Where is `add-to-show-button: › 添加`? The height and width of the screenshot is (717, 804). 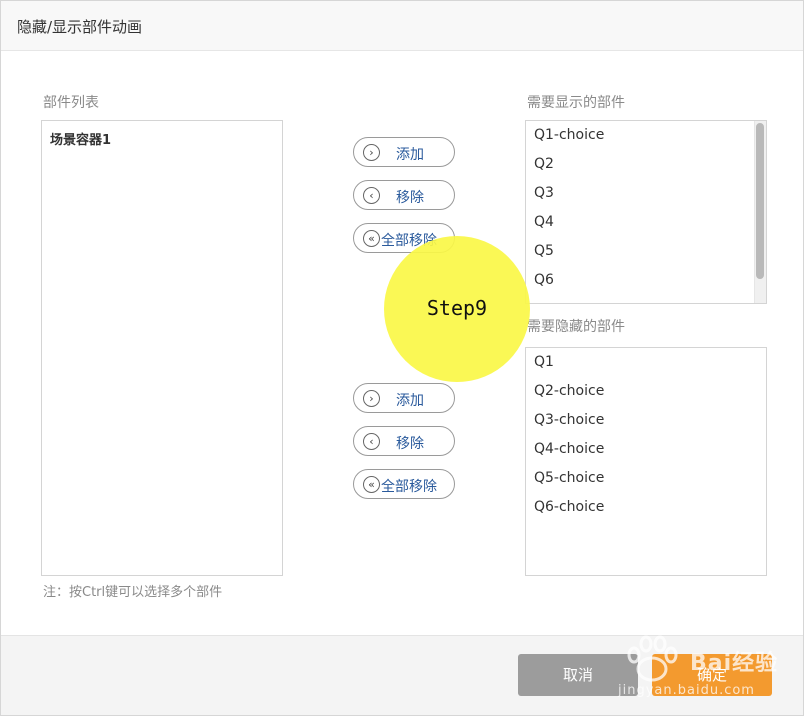
add-to-show-button: › 添加 is located at coordinates (404, 152).